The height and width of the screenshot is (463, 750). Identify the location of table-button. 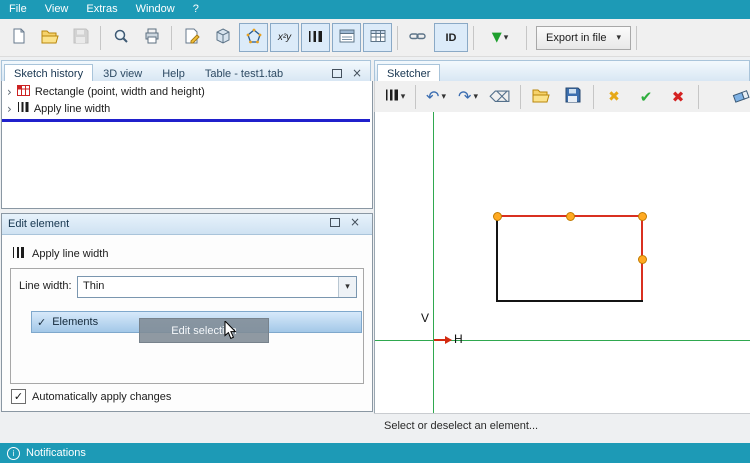
(377, 37).